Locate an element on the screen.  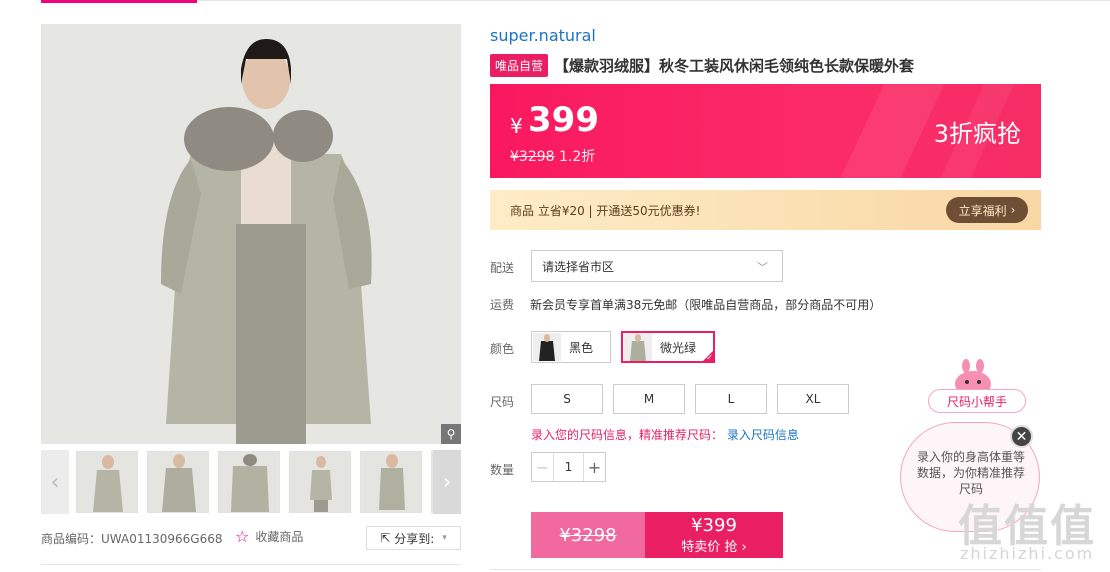
quantity-label: 数量 is located at coordinates (502, 470).